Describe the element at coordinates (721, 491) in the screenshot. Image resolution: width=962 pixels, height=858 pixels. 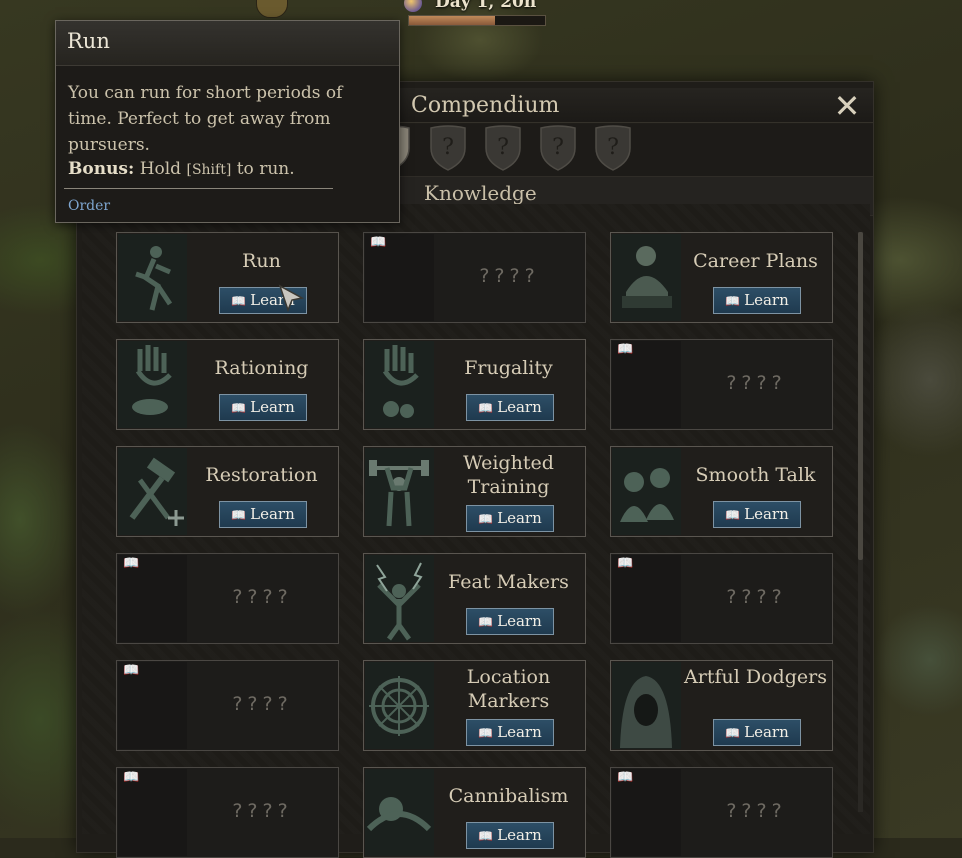
I see `knowledge-card: Smooth Talk 📖 Learn` at that location.